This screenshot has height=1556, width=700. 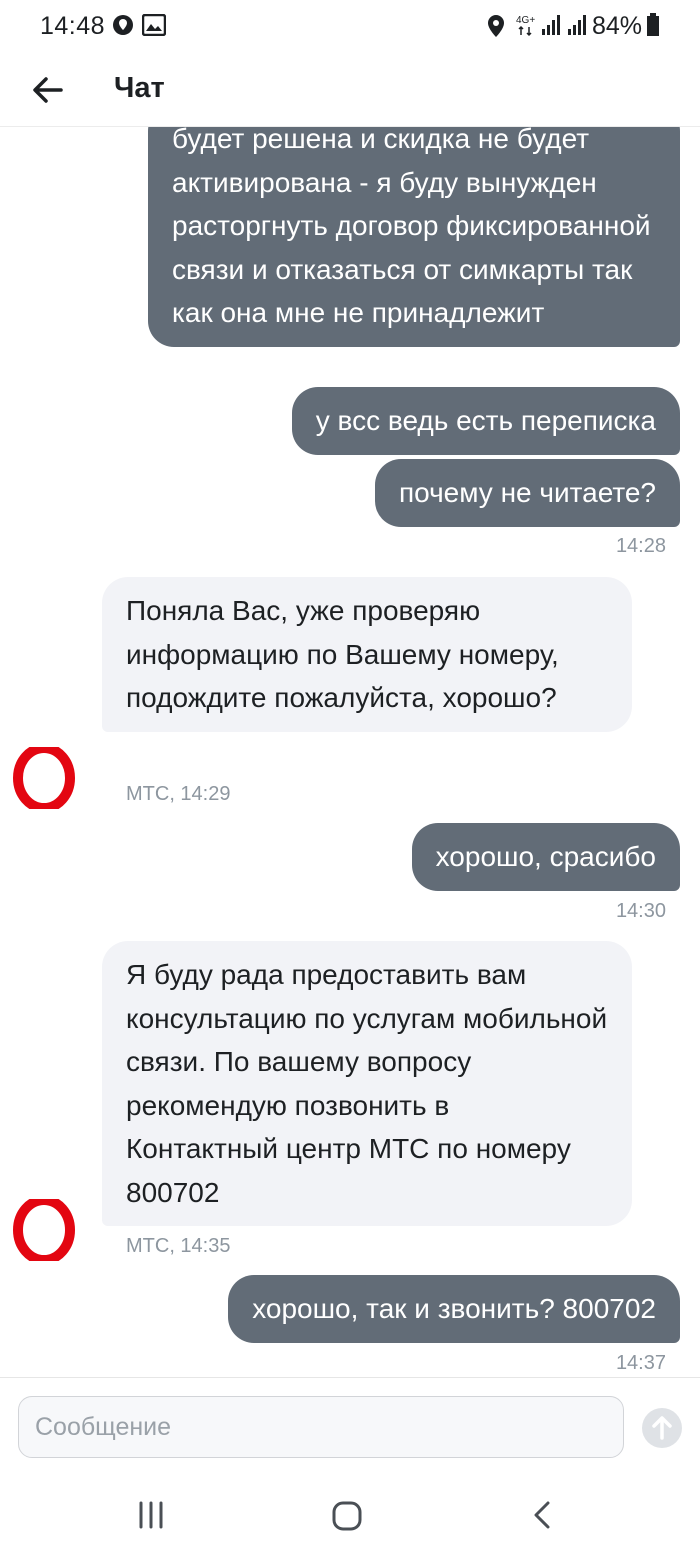 I want to click on arrow-up-icon, so click(x=662, y=1428).